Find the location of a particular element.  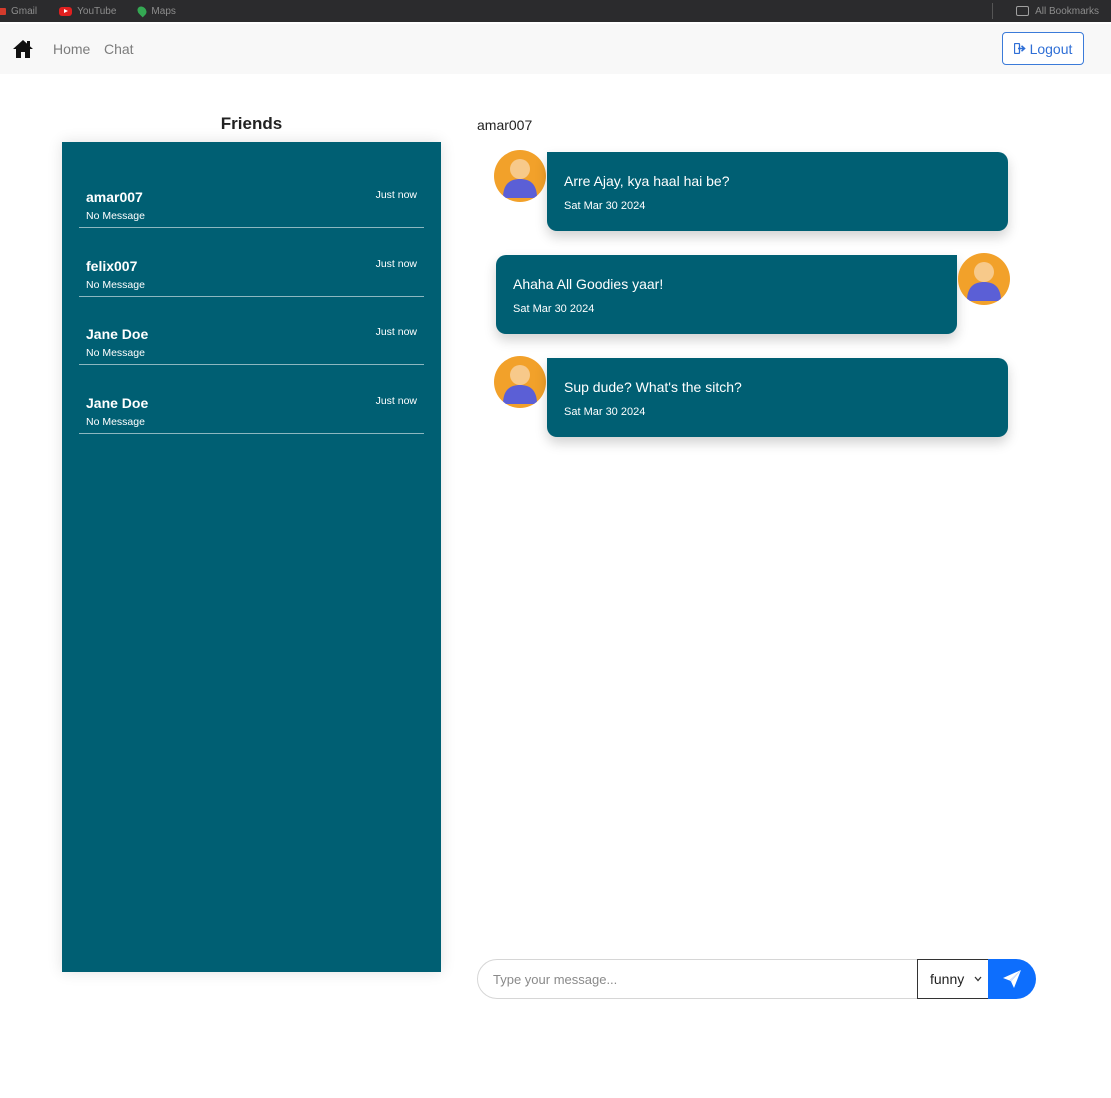

friend-item: amar007 No Message Just now is located at coordinates (251, 193).